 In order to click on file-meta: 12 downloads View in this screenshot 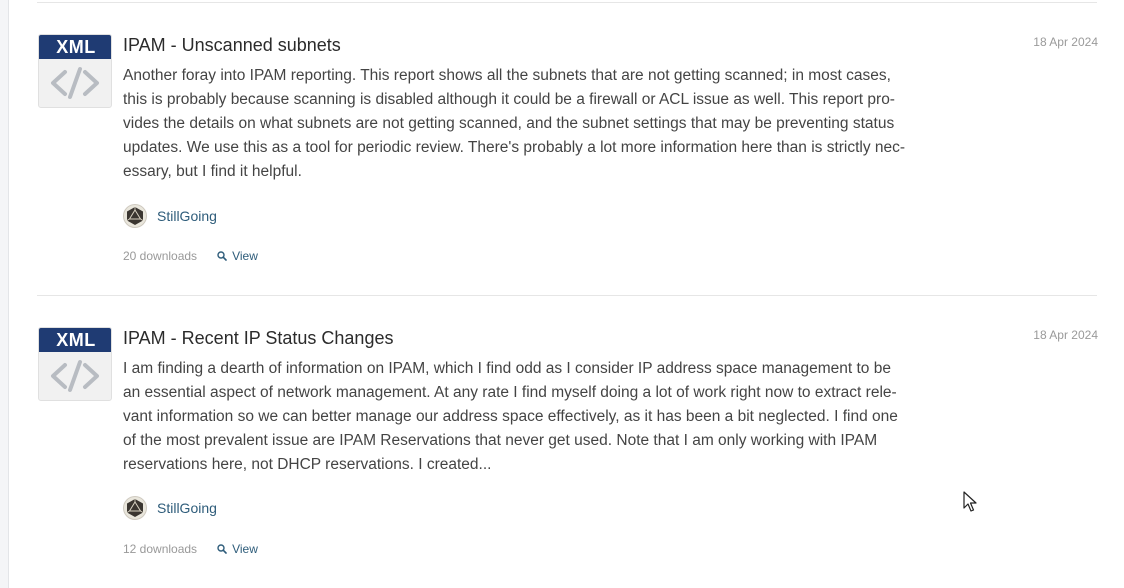, I will do `click(190, 549)`.